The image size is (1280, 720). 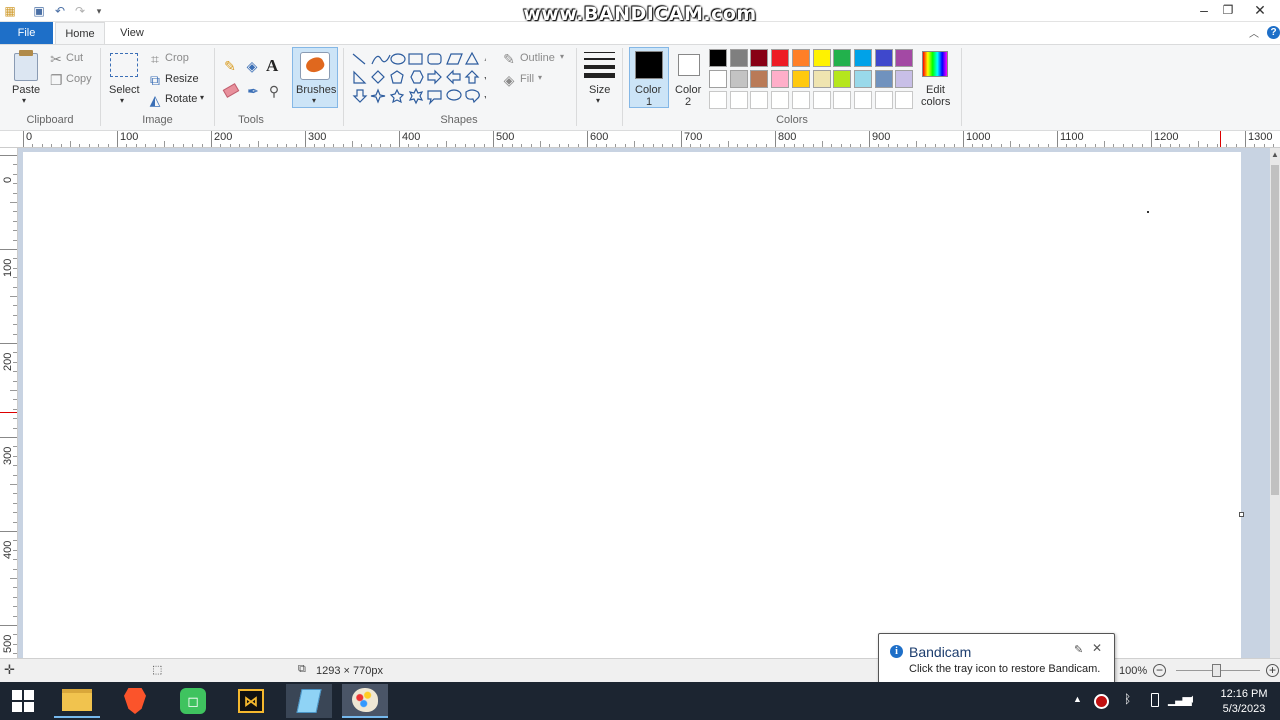 What do you see at coordinates (132, 33) in the screenshot?
I see `tab-view: View` at bounding box center [132, 33].